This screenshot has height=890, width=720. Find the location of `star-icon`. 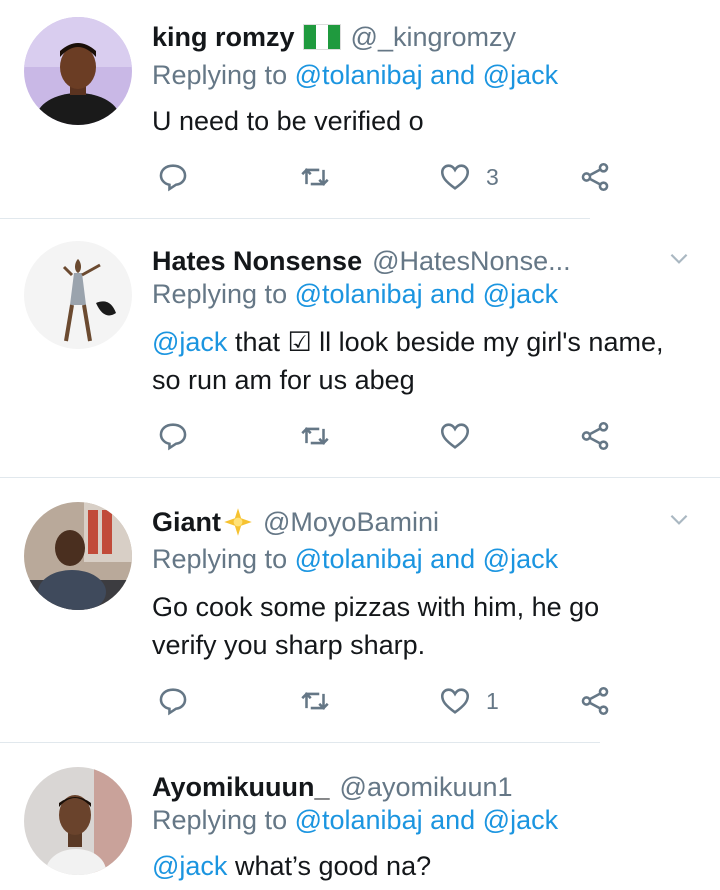

star-icon is located at coordinates (238, 522).